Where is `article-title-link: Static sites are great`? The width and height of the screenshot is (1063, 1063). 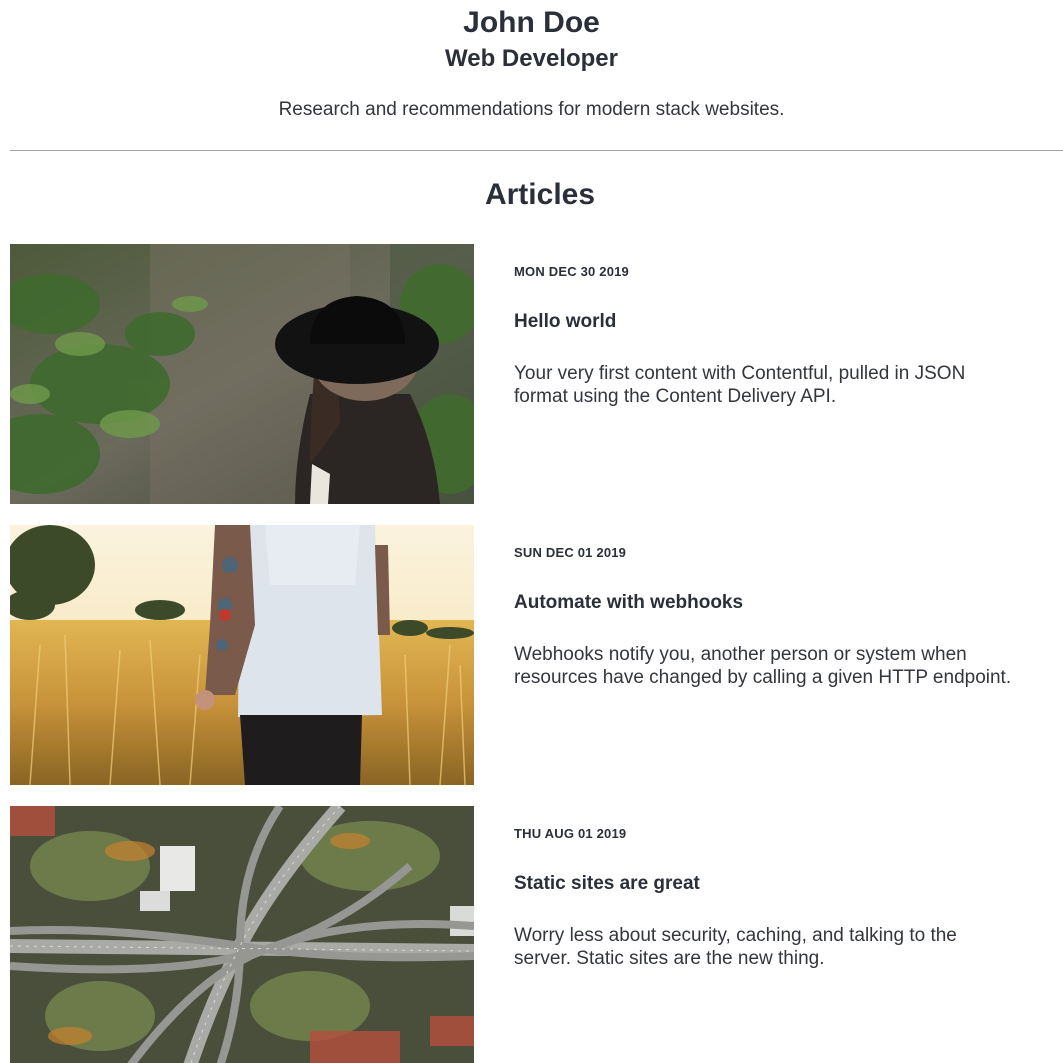 article-title-link: Static sites are great is located at coordinates (788, 884).